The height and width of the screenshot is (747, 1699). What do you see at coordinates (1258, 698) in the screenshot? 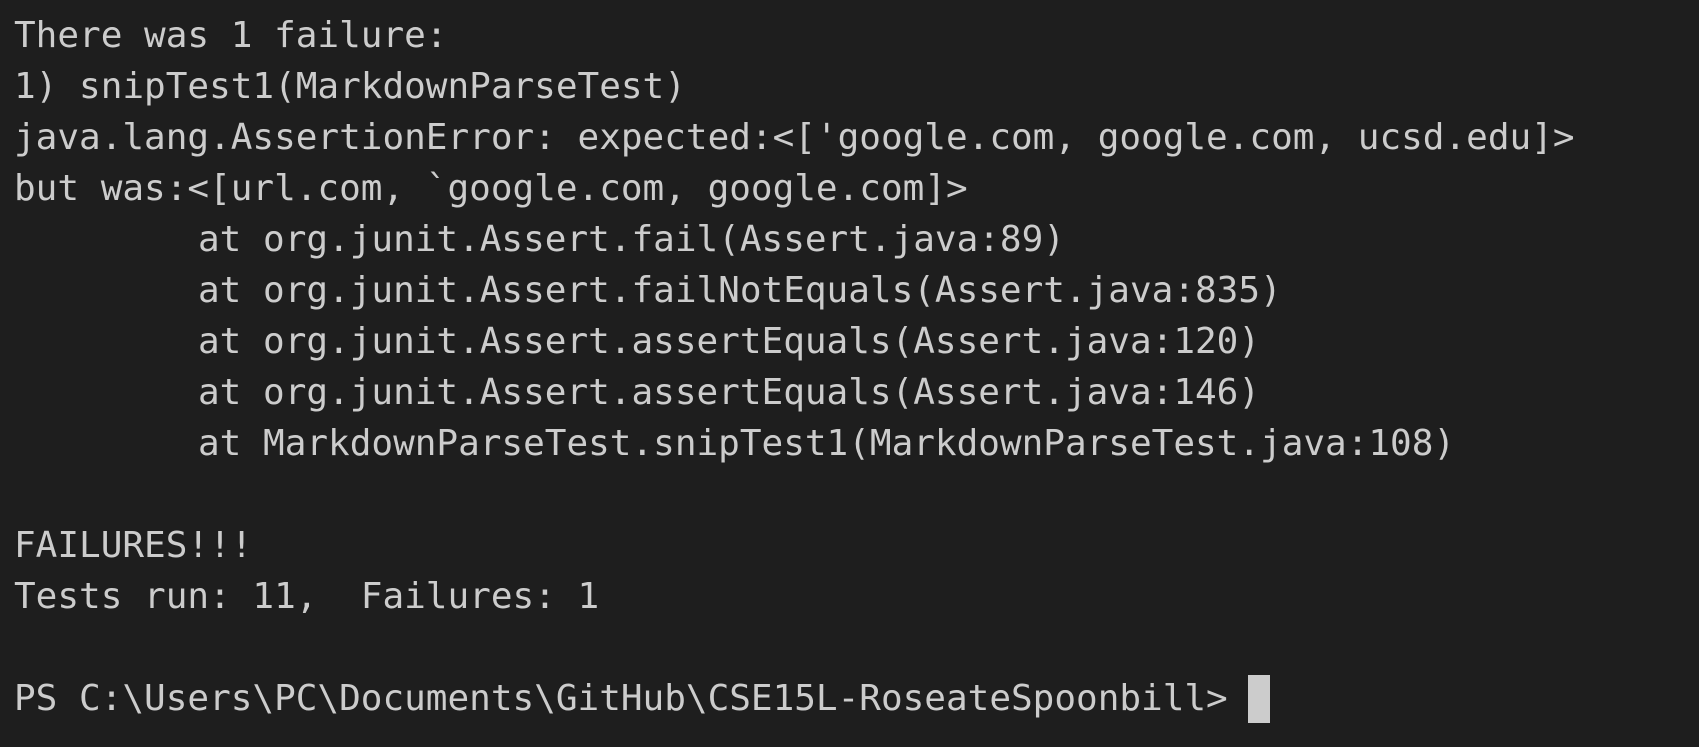
I see `text-cursor` at bounding box center [1258, 698].